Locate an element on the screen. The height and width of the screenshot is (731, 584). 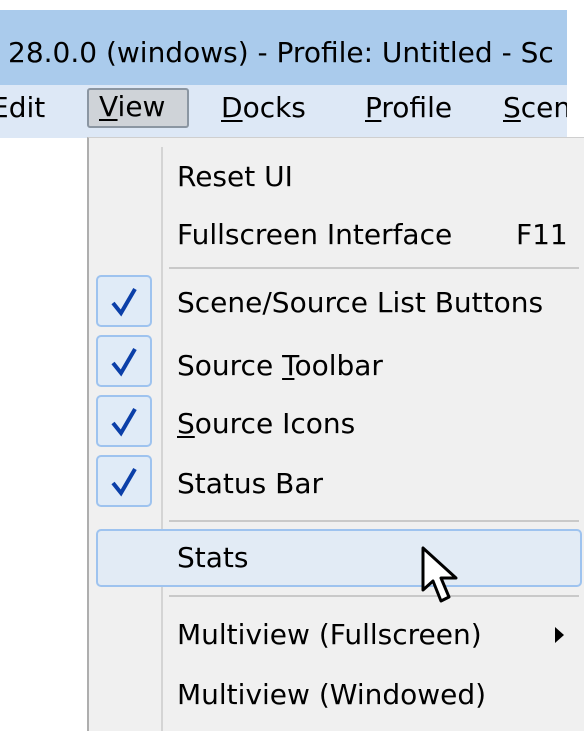
submenu-arrow-icon is located at coordinates (559, 635).